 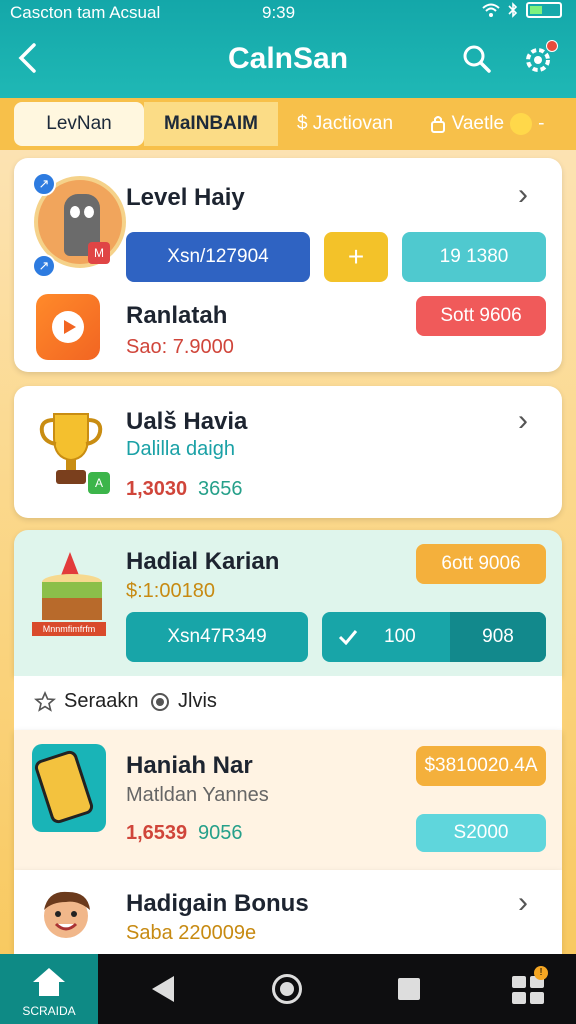 I want to click on card-value-green: 9056, so click(x=220, y=833).